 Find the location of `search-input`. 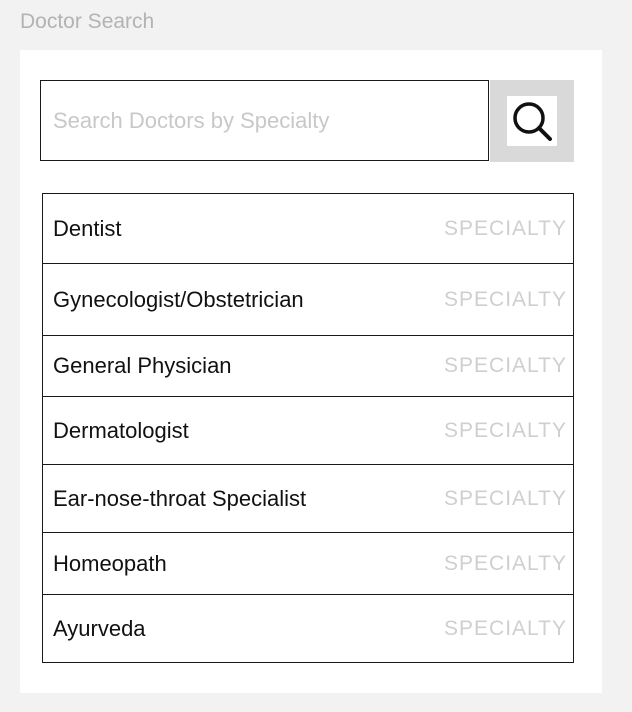

search-input is located at coordinates (264, 120).